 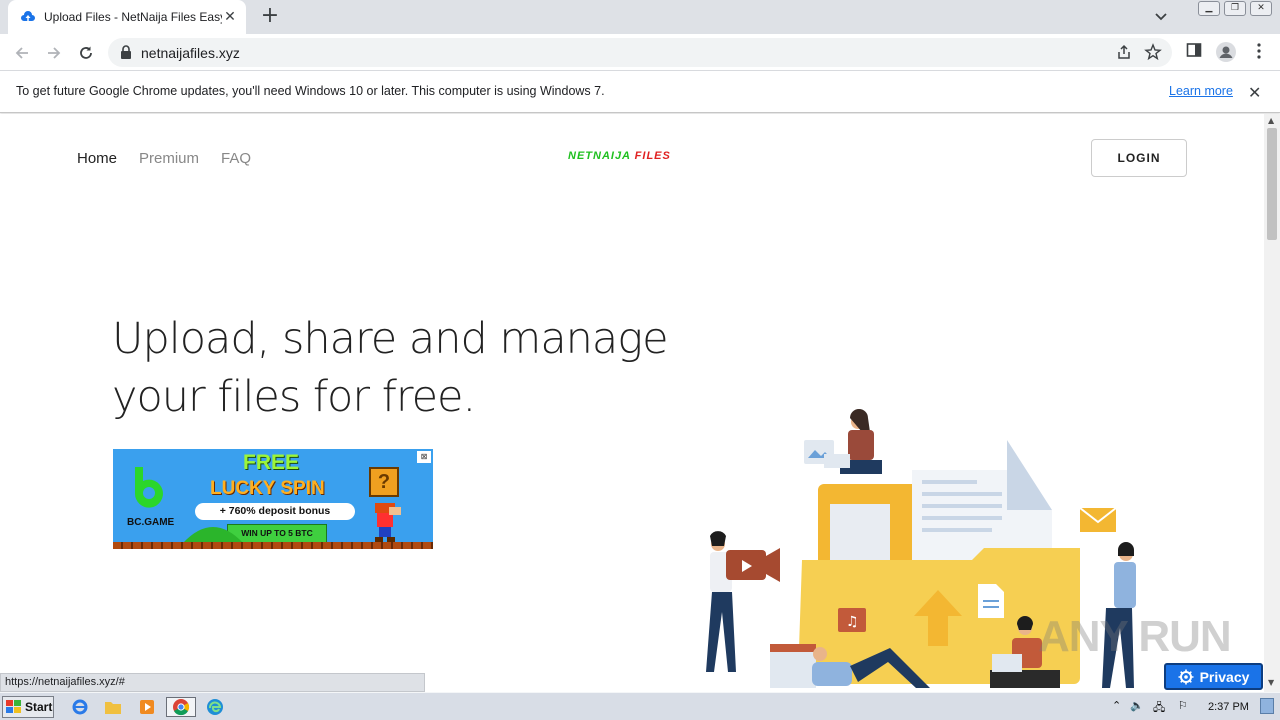 I want to click on lock-icon, so click(x=126, y=52).